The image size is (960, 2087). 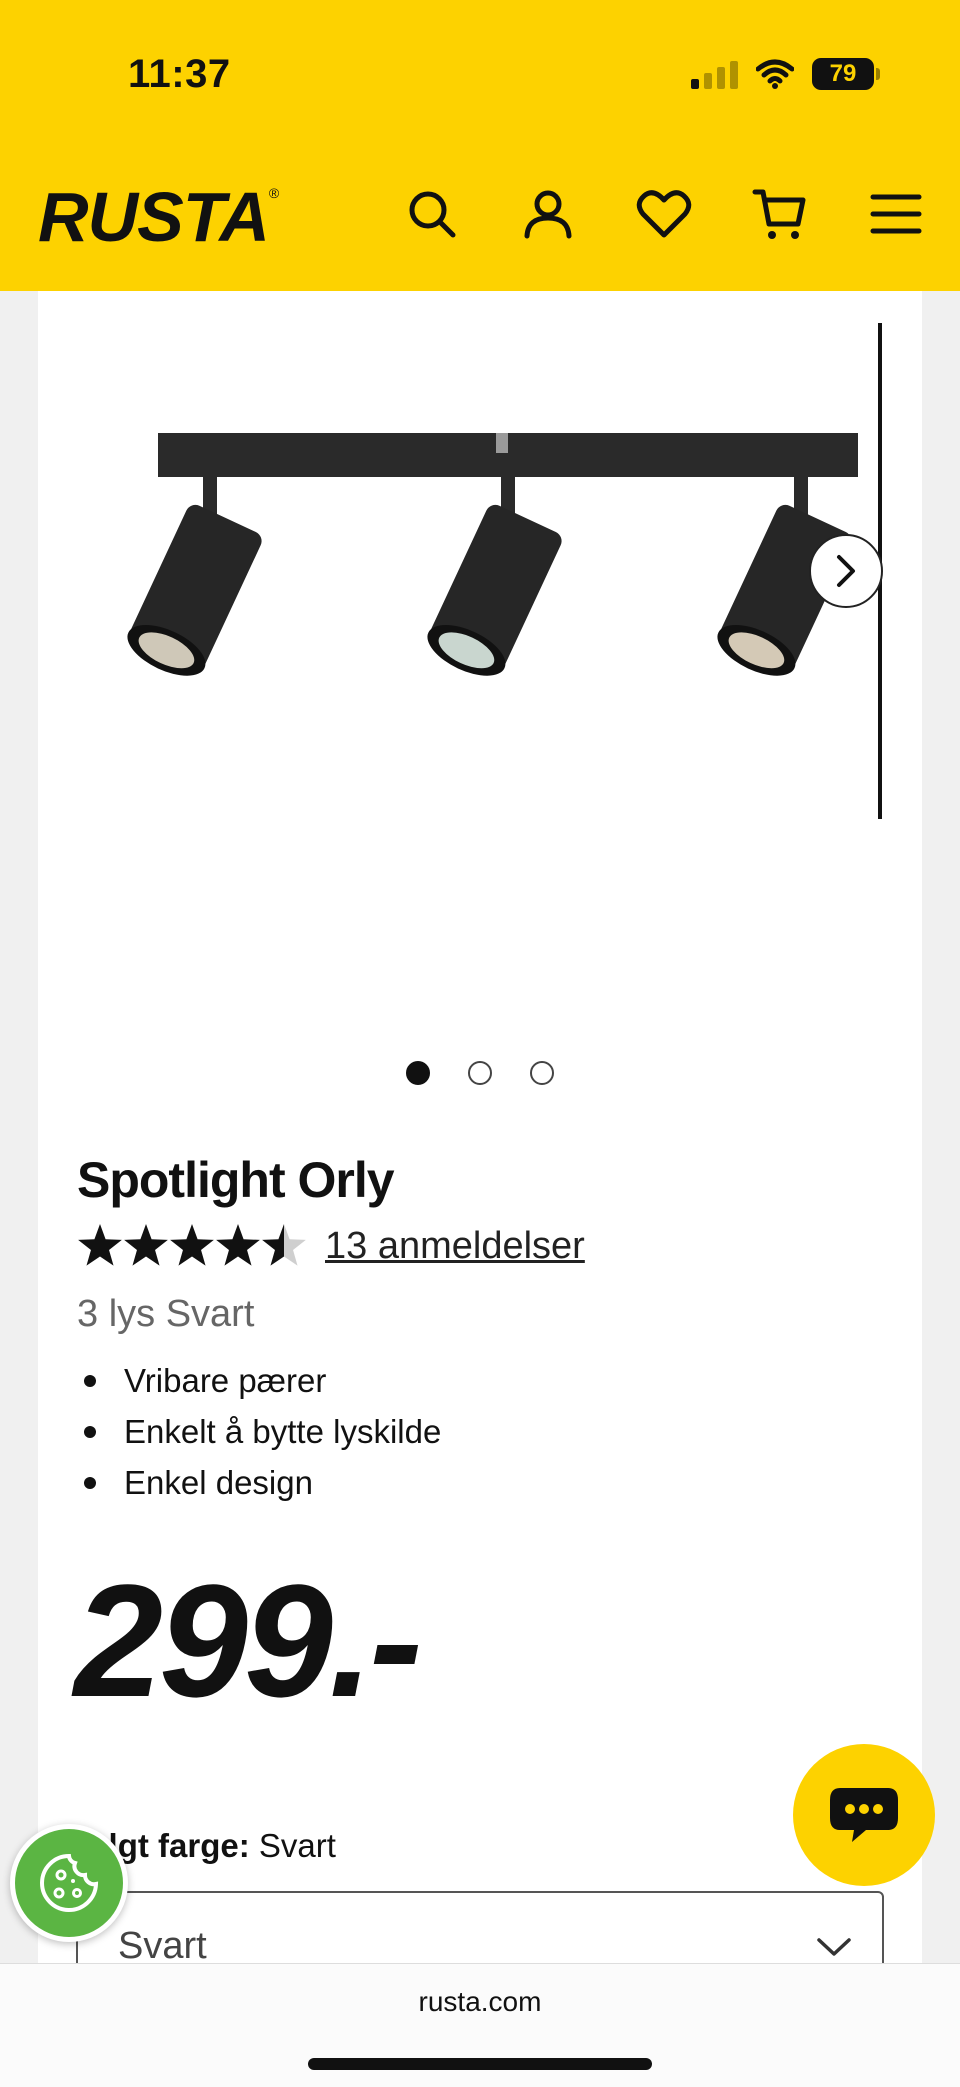 What do you see at coordinates (455, 1246) in the screenshot?
I see `reviews-link: 13 anmeldelser` at bounding box center [455, 1246].